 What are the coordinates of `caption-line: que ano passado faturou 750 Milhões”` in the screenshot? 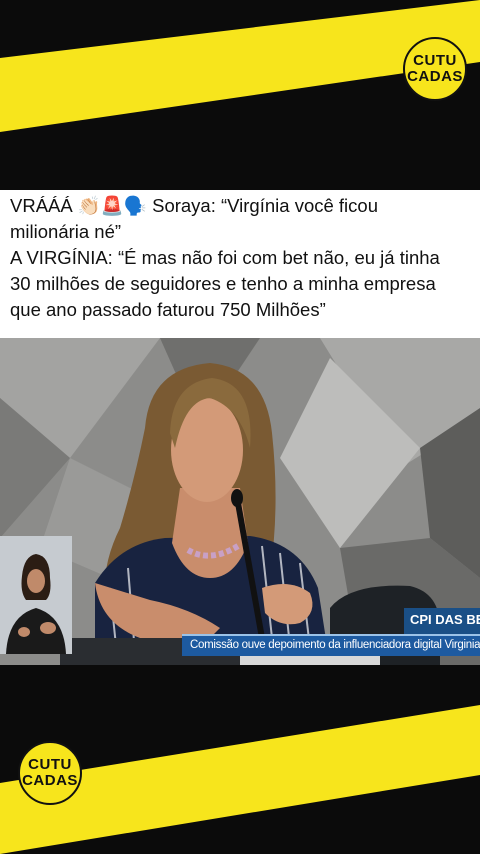 It's located at (168, 309).